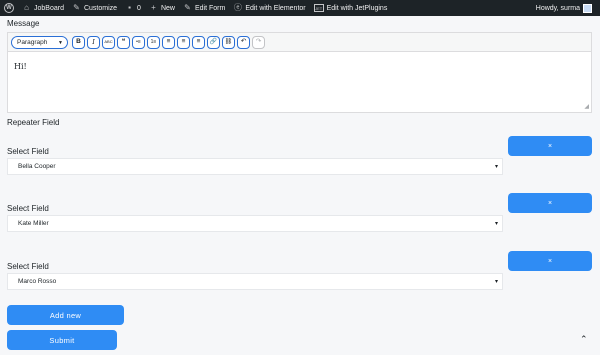 Image resolution: width=600 pixels, height=355 pixels. I want to click on edit-jetplugins-link: JET Edit with JetPlugins, so click(351, 8).